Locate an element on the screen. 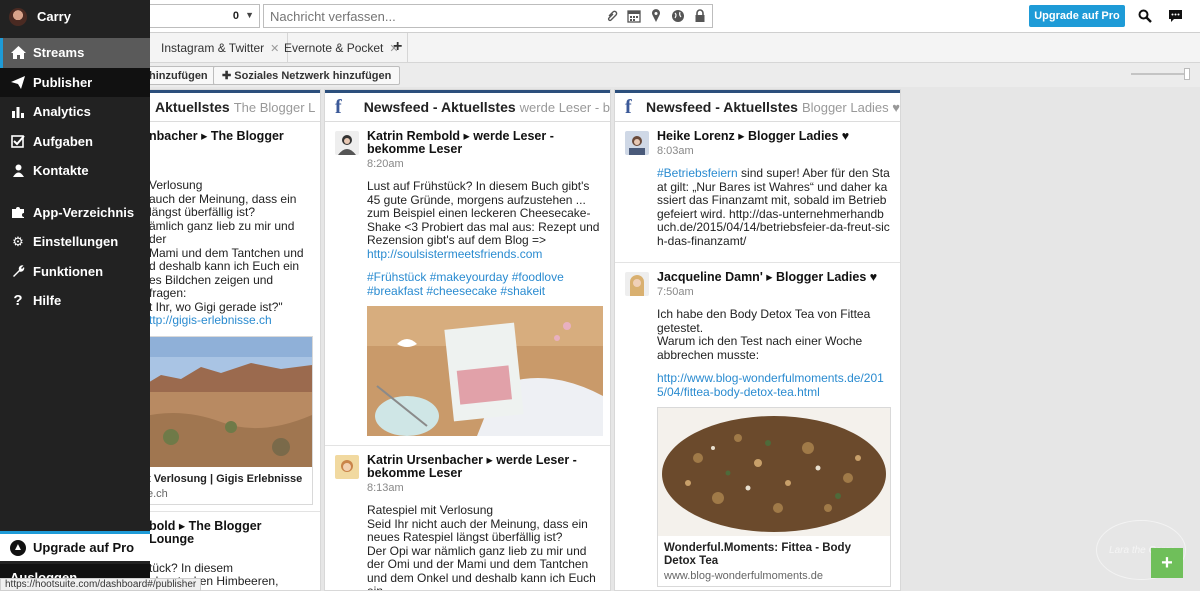 Image resolution: width=1200 pixels, height=591 pixels. sidebar-item-label: Hilfe is located at coordinates (47, 301).